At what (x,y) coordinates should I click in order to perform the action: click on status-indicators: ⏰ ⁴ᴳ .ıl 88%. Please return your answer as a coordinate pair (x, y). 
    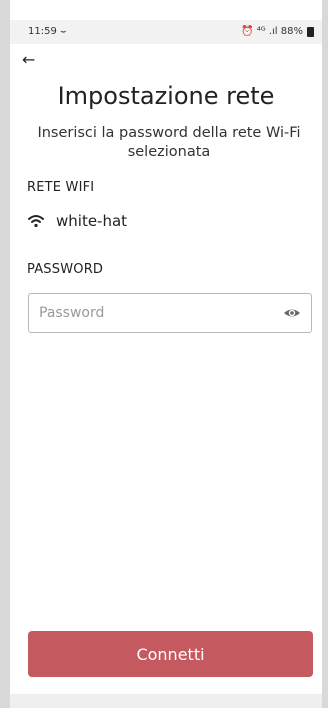
    Looking at the image, I should click on (277, 31).